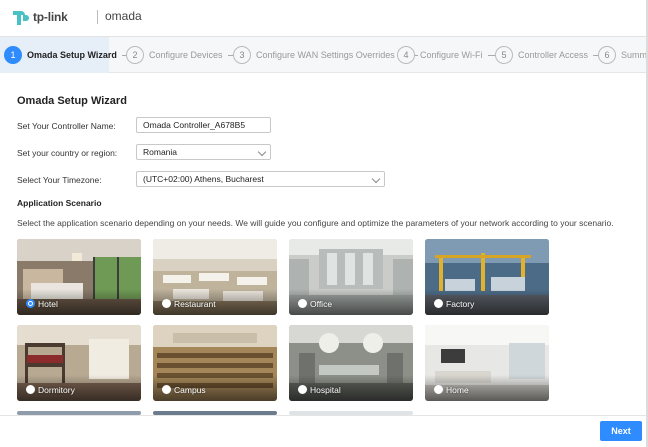  I want to click on scenario-section-title: Application Scenario, so click(59, 203).